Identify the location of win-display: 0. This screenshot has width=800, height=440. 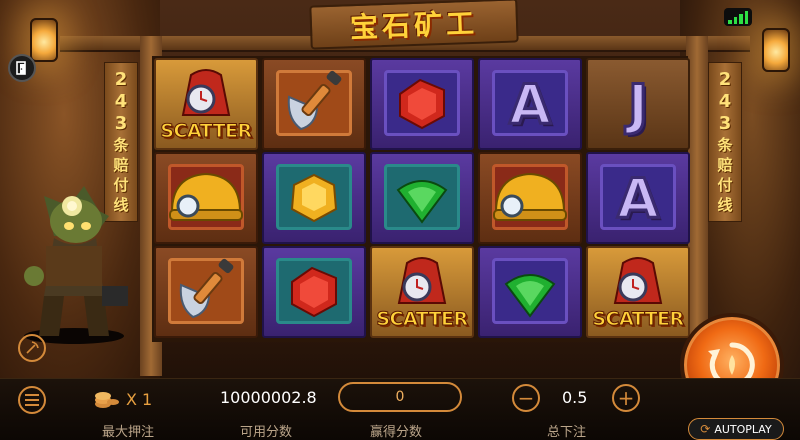
(400, 397).